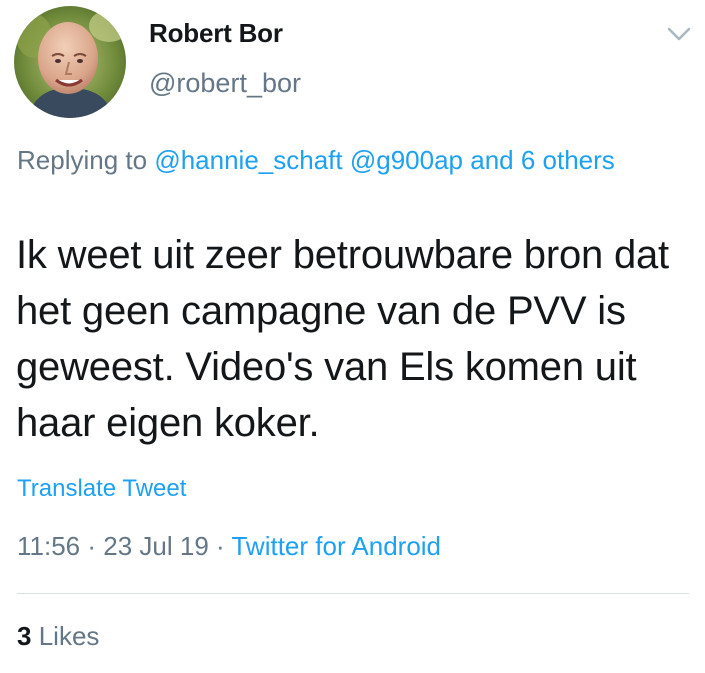  What do you see at coordinates (229, 546) in the screenshot?
I see `tweet-meta: 11:56 · 23 Jul 19 · Twitter for Android` at bounding box center [229, 546].